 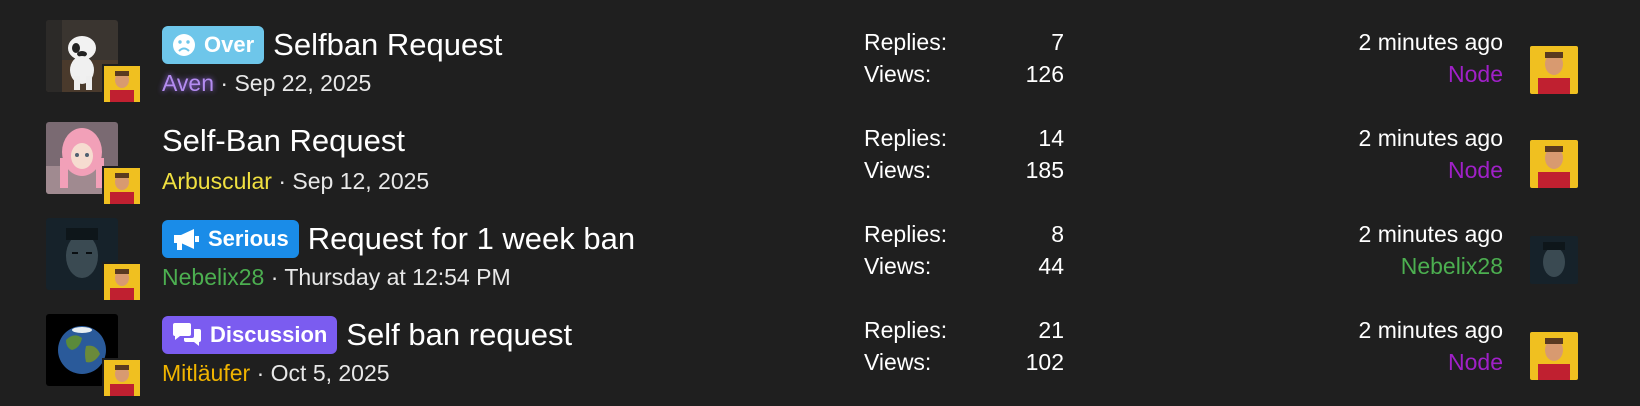 I want to click on thread-title: Selfban Request, so click(x=387, y=45).